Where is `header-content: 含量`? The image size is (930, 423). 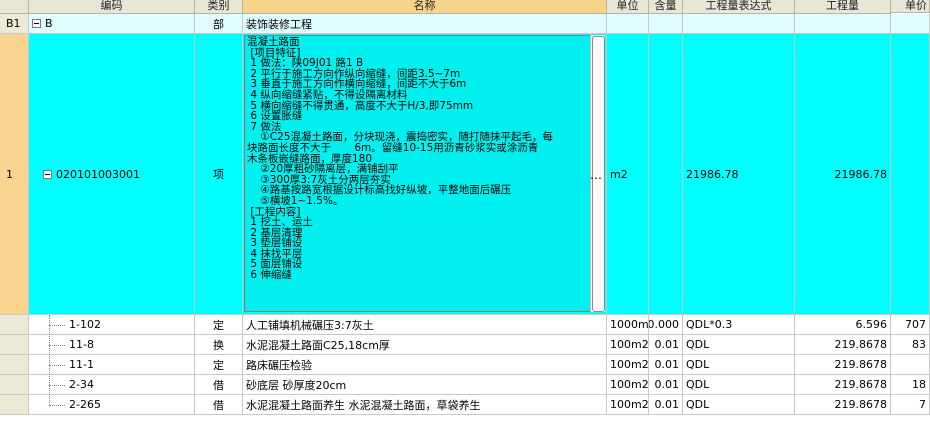 header-content: 含量 is located at coordinates (666, 7).